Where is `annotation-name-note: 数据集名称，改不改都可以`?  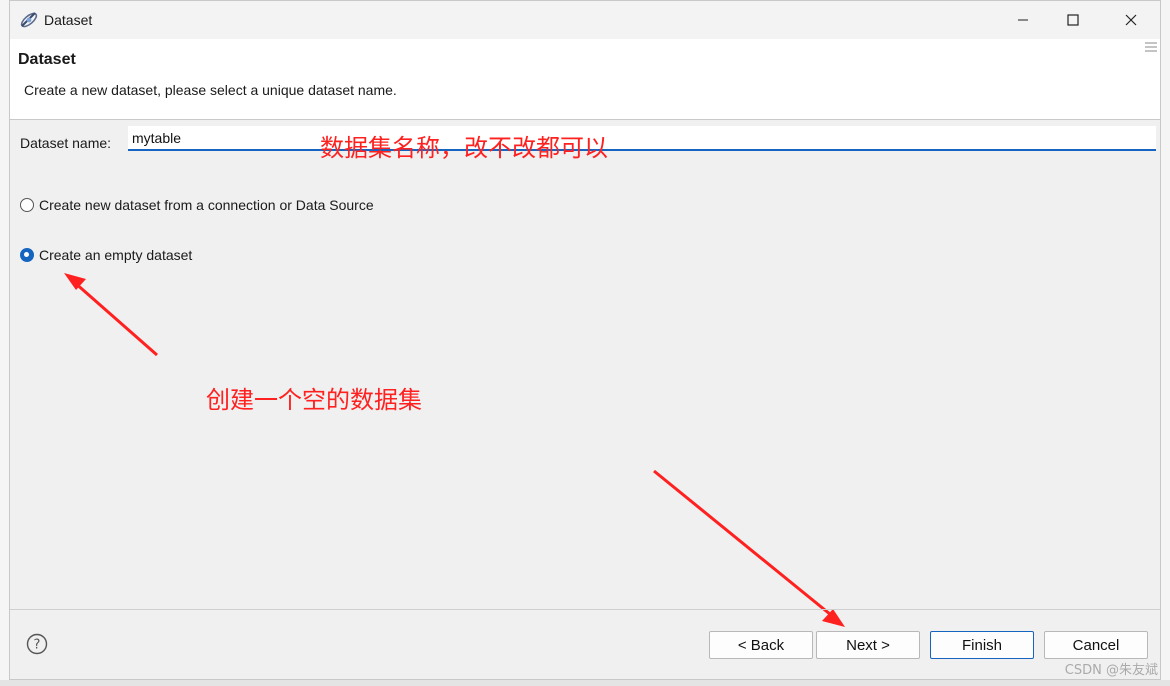
annotation-name-note: 数据集名称，改不改都可以 is located at coordinates (464, 148).